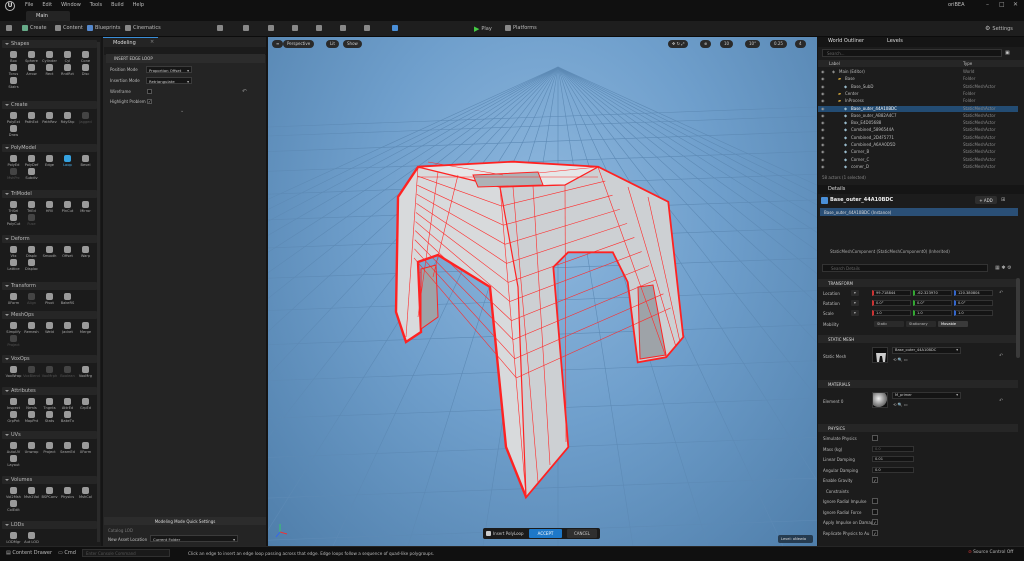 The image size is (1024, 561). Describe the element at coordinates (1001, 401) in the screenshot. I see `reset-material-icon: ↶` at that location.